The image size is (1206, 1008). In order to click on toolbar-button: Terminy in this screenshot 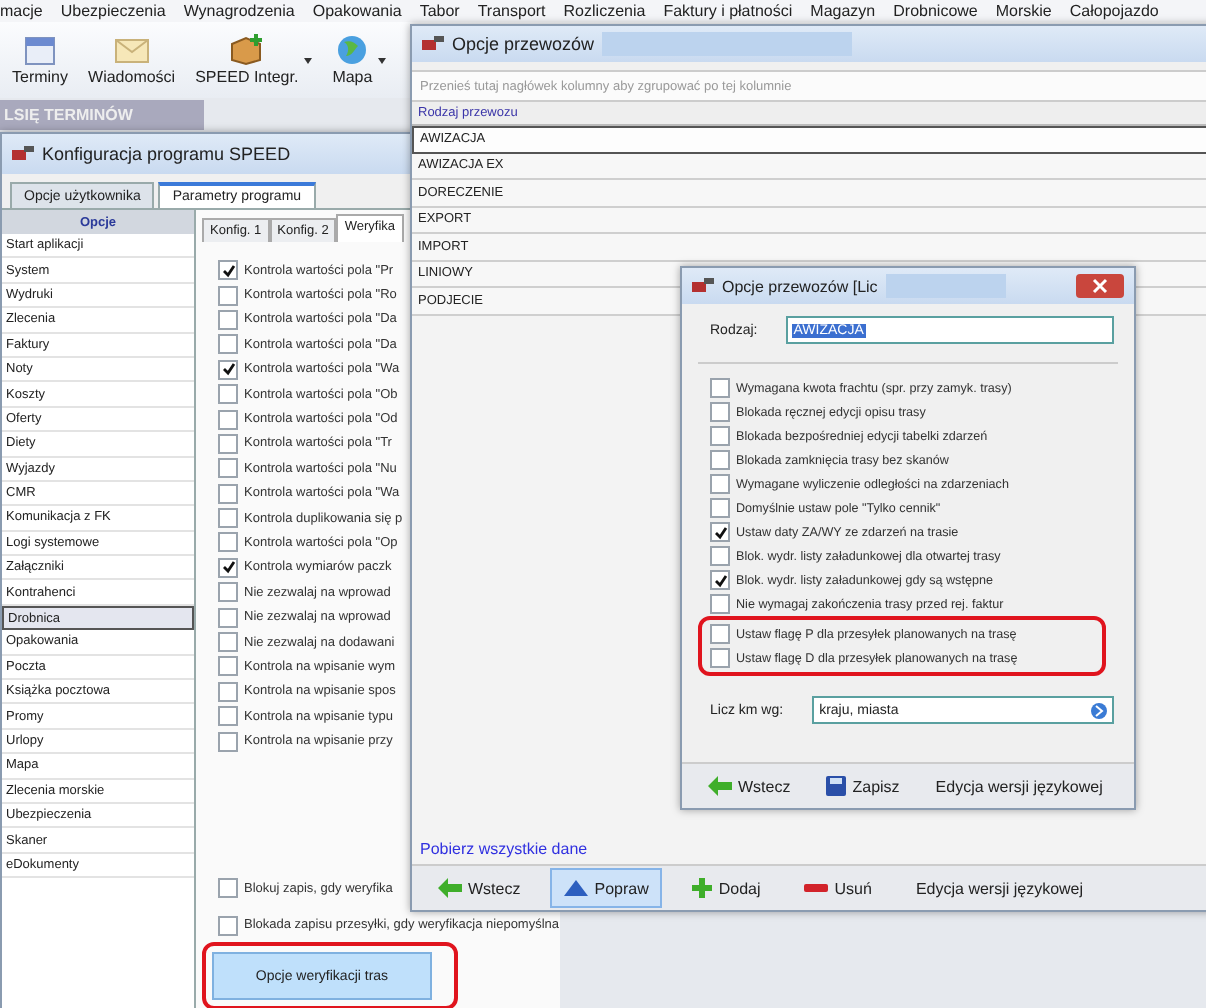, I will do `click(40, 60)`.